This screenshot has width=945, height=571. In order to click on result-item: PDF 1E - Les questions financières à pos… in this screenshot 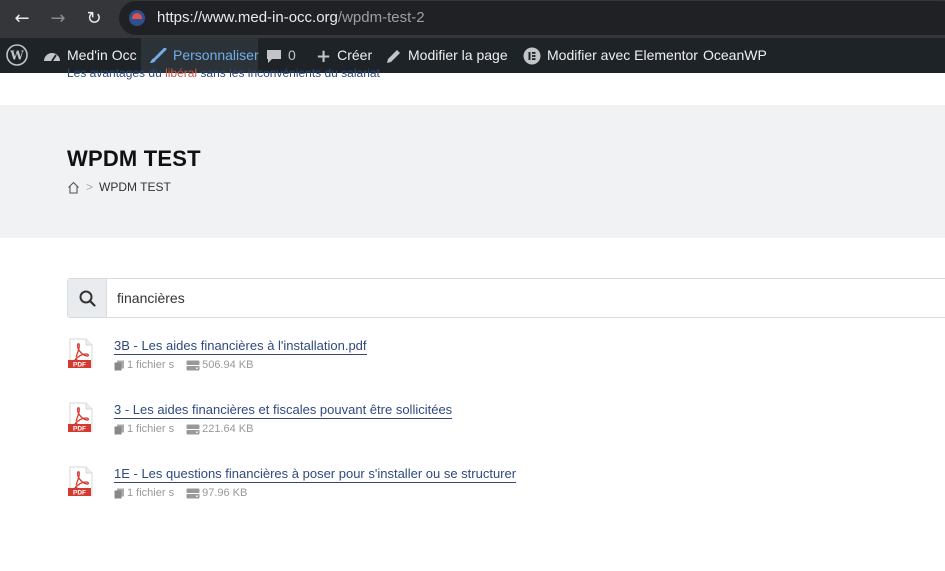, I will do `click(502, 490)`.